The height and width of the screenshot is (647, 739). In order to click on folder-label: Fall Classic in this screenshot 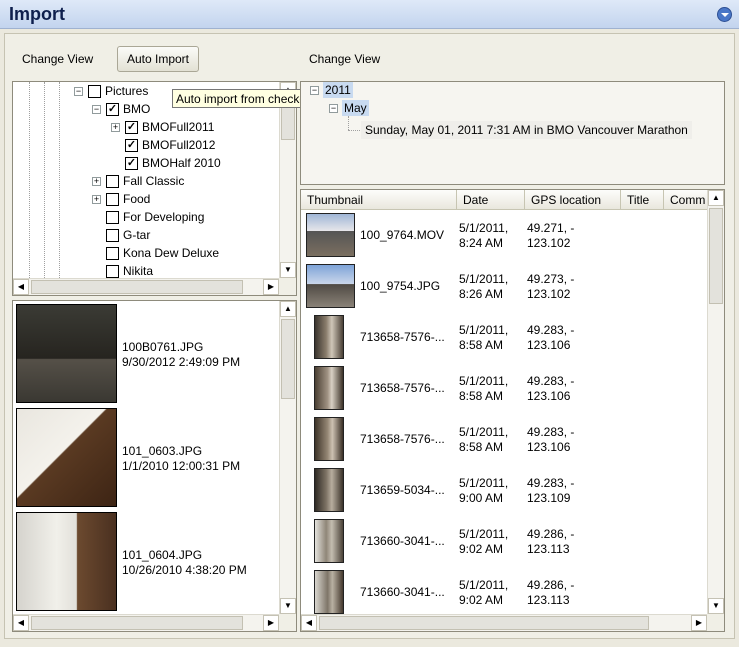, I will do `click(154, 181)`.